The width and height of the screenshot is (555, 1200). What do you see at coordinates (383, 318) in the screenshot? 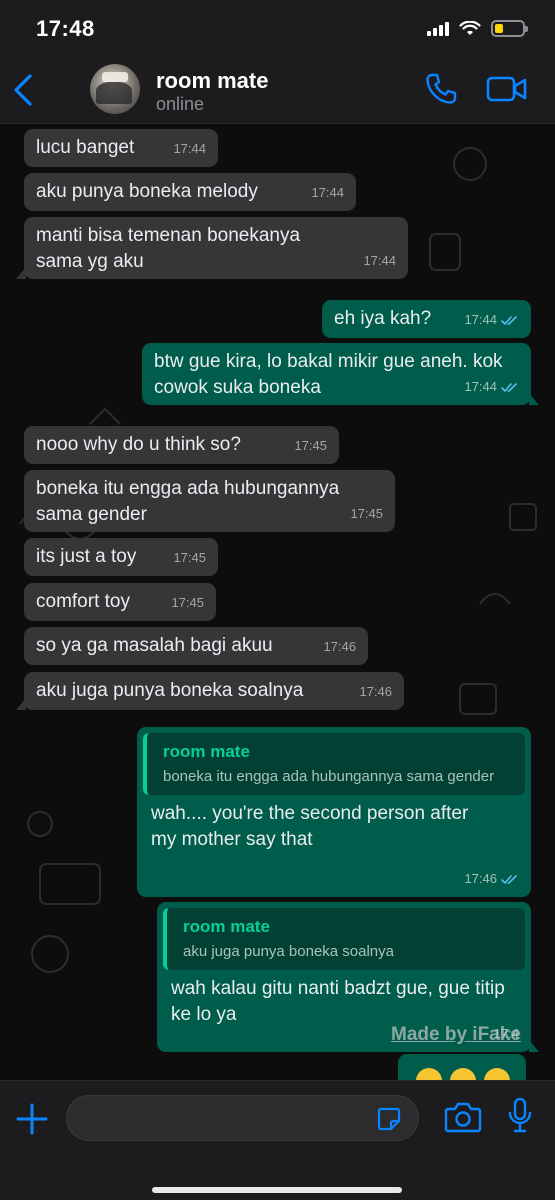
I see `message-text: eh iya kah?` at bounding box center [383, 318].